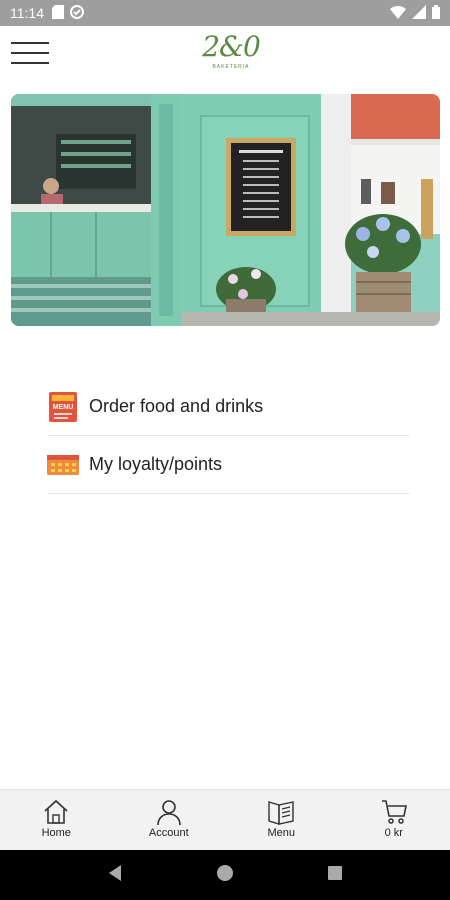 The width and height of the screenshot is (450, 900). I want to click on account-icon, so click(168, 813).